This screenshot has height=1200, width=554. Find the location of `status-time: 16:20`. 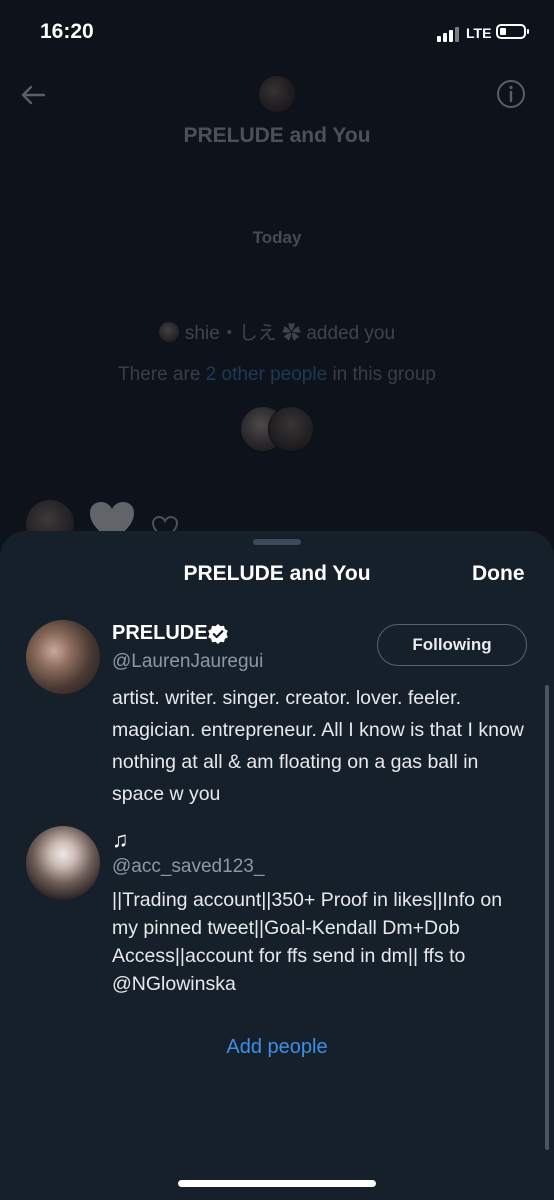

status-time: 16:20 is located at coordinates (67, 31).